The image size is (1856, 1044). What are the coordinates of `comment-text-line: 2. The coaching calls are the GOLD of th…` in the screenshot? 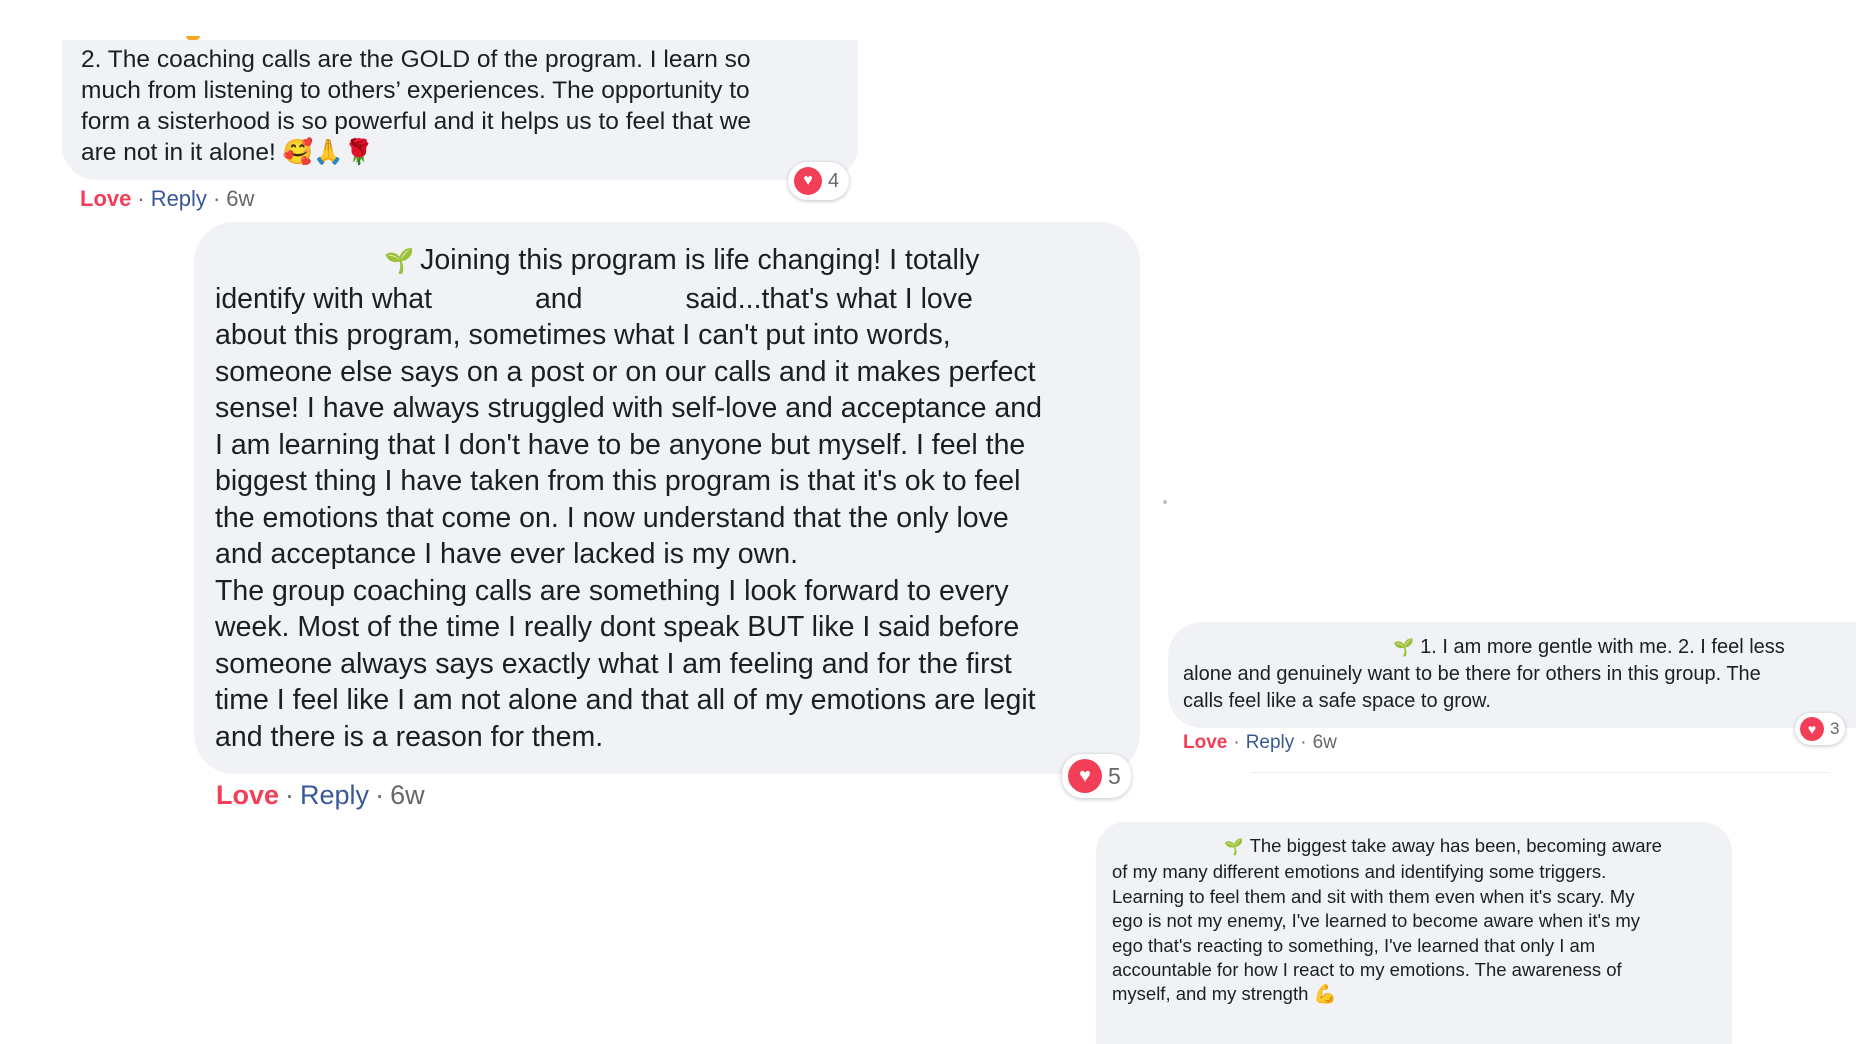 It's located at (416, 59).